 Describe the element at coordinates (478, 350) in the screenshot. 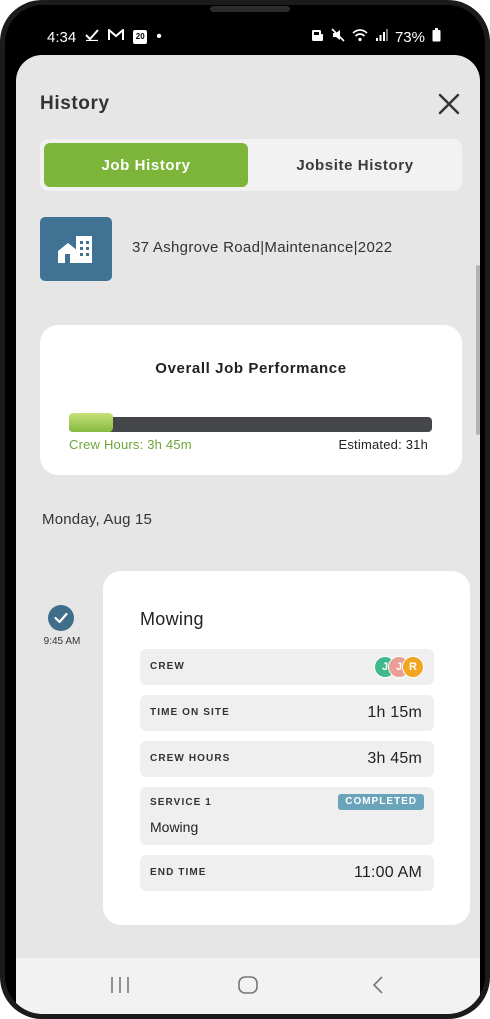

I see `scrollbar` at that location.